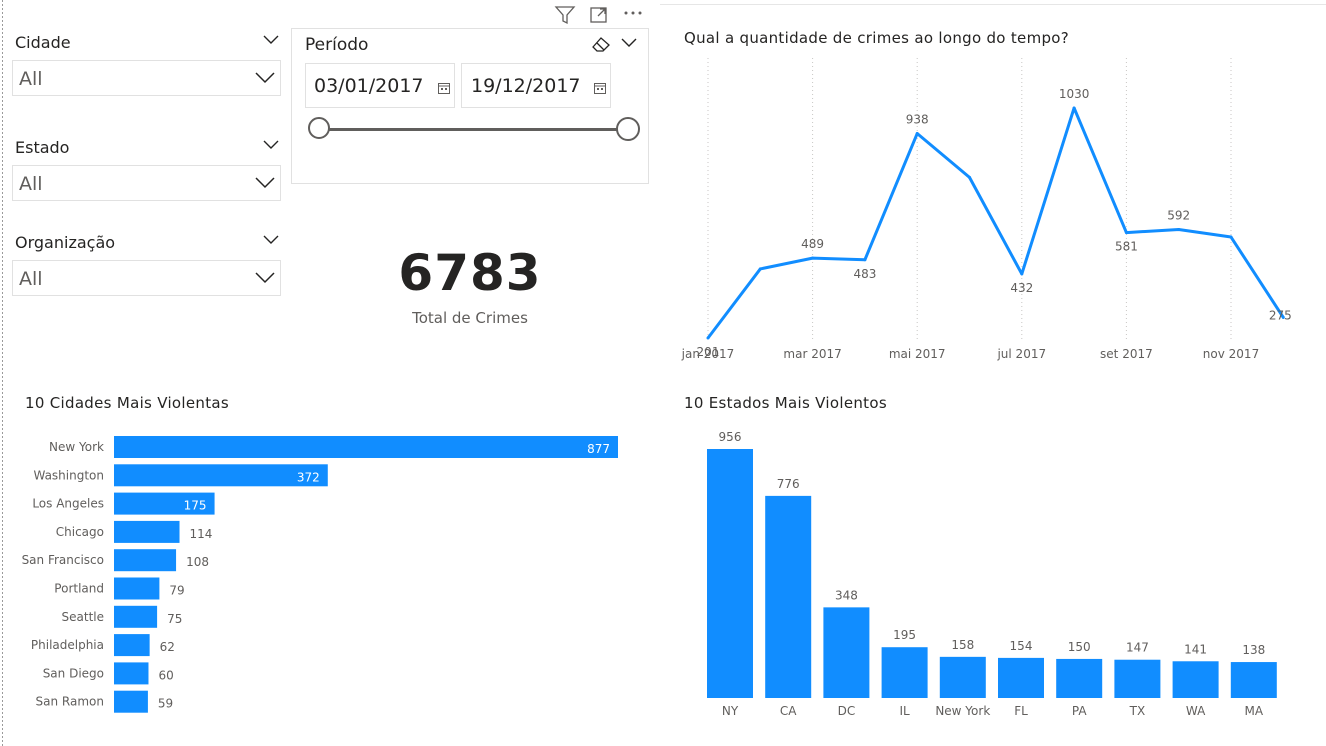 The height and width of the screenshot is (746, 1326). What do you see at coordinates (369, 86) in the screenshot?
I see `start-date-value: 03/01/2017` at bounding box center [369, 86].